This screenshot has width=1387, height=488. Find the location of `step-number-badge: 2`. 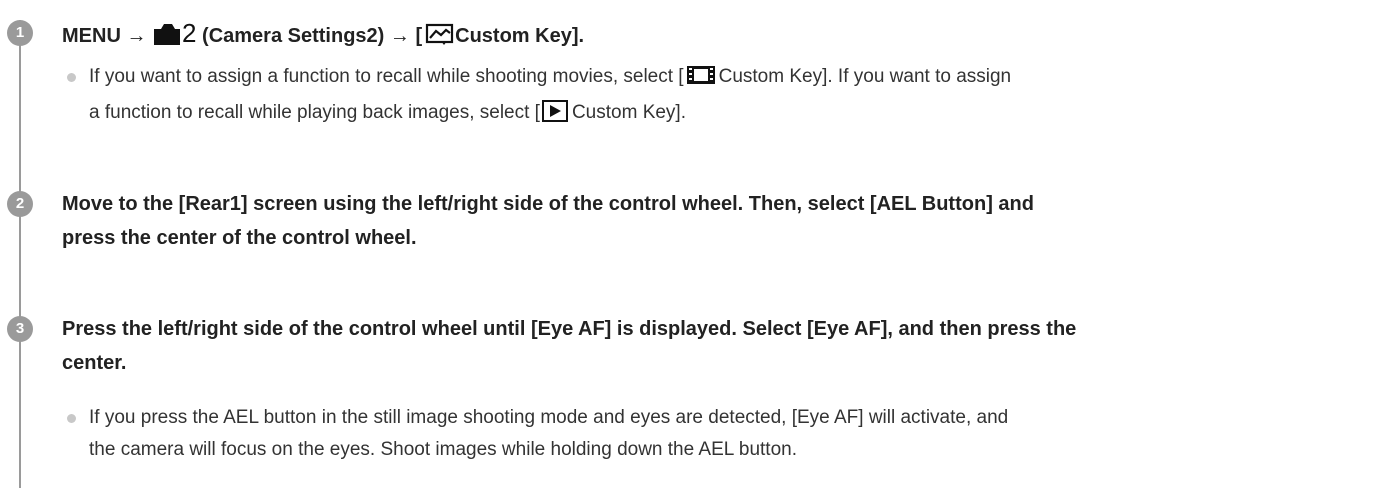

step-number-badge: 2 is located at coordinates (20, 204).